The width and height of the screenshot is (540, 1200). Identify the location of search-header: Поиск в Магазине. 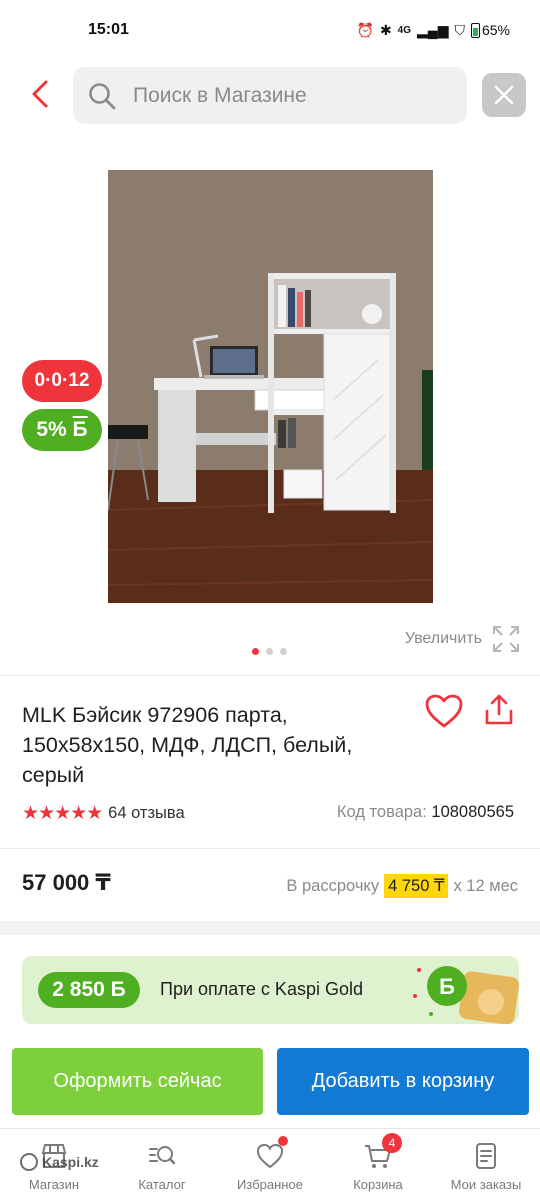
(270, 95).